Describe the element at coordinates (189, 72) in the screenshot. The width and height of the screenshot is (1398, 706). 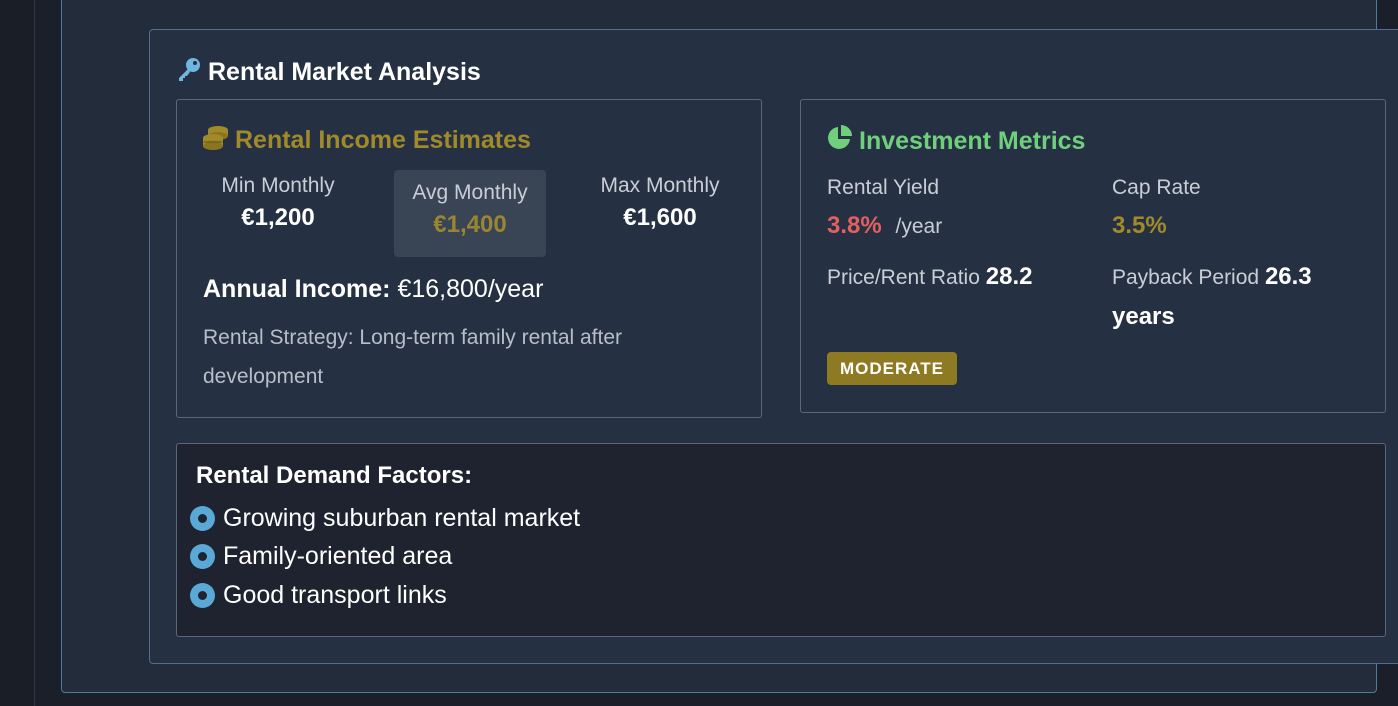
I see `key-icon` at that location.